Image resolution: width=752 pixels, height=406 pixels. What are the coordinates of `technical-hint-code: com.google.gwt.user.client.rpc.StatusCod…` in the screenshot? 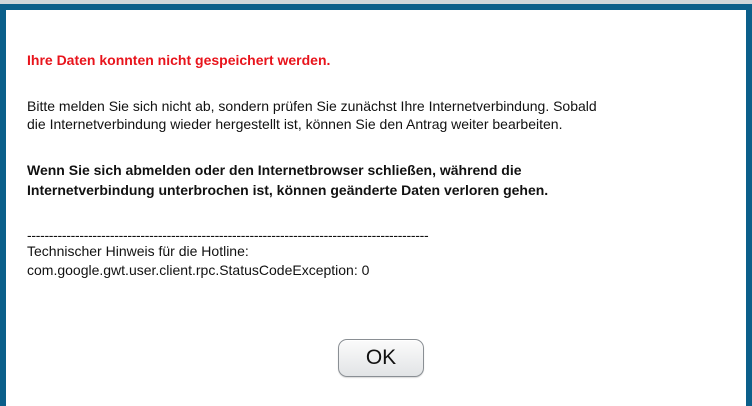 It's located at (198, 270).